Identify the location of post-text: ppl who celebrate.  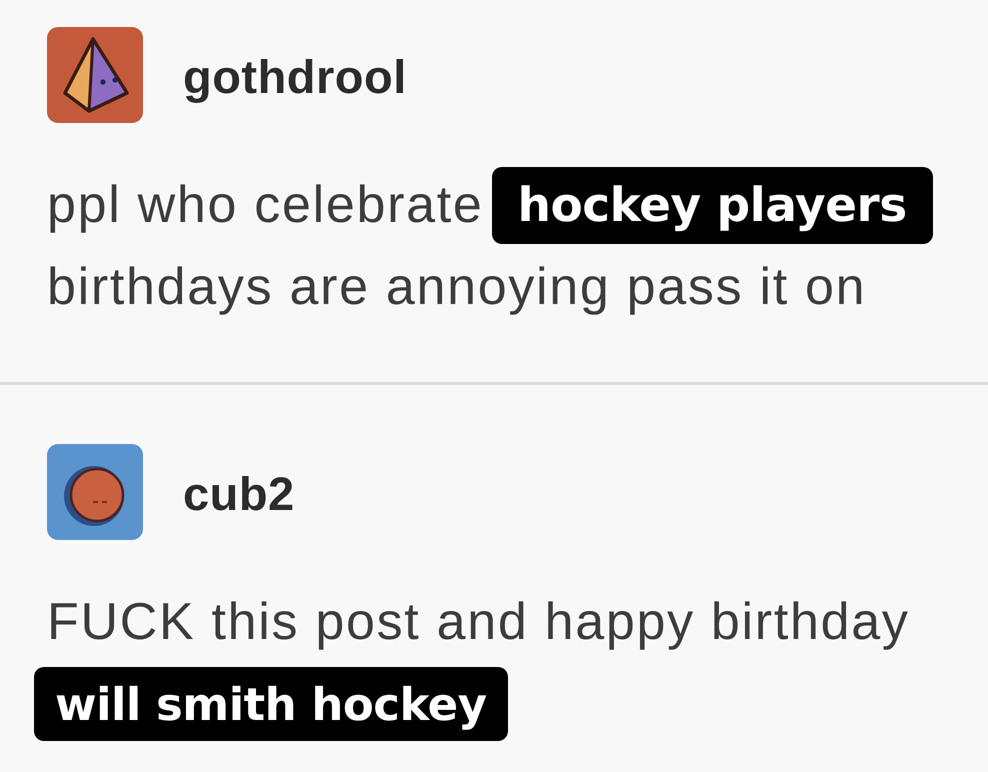
(265, 205).